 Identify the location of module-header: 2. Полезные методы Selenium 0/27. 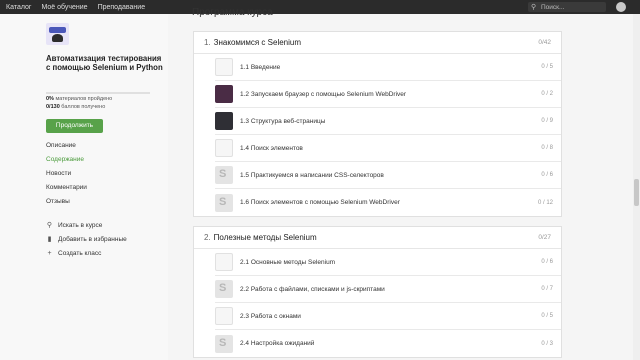
(377, 238).